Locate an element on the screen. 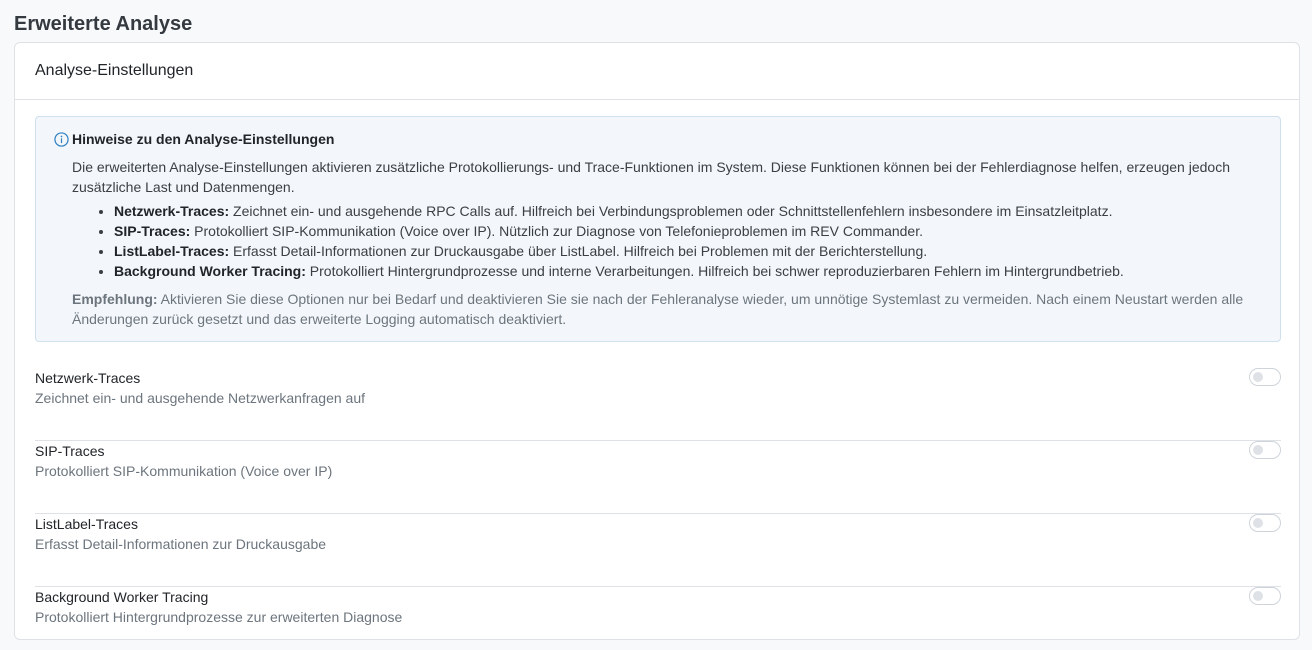  setting-label: SIP-Traces is located at coordinates (70, 451).